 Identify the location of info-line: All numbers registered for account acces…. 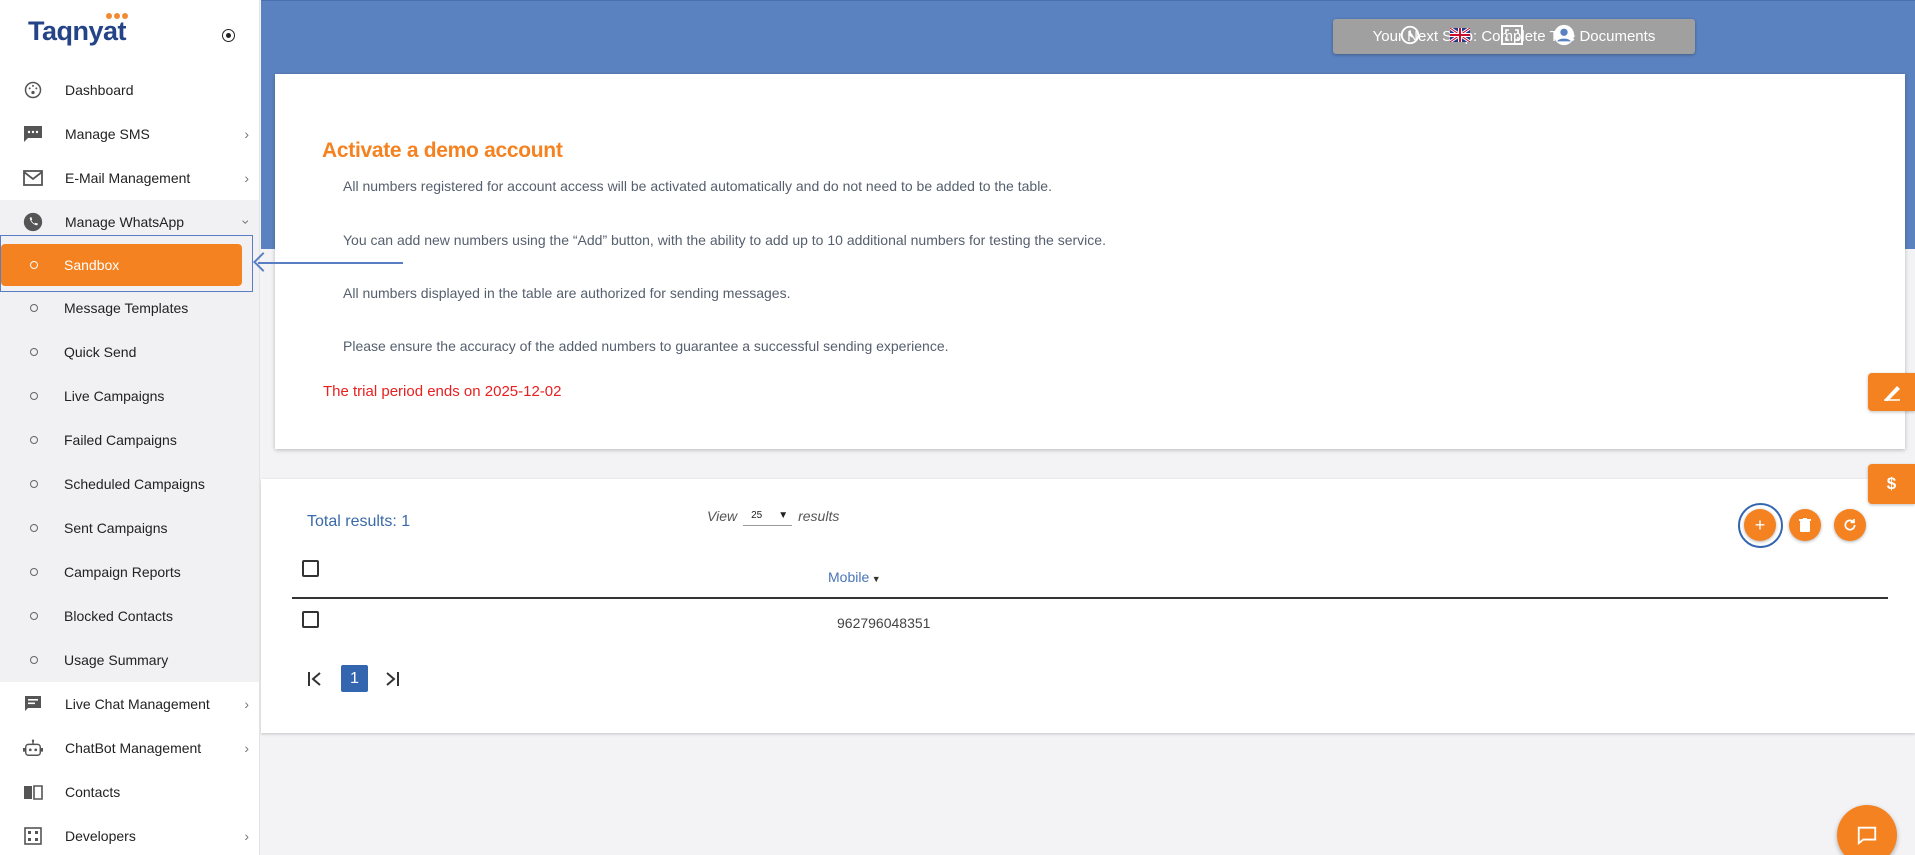
(697, 186).